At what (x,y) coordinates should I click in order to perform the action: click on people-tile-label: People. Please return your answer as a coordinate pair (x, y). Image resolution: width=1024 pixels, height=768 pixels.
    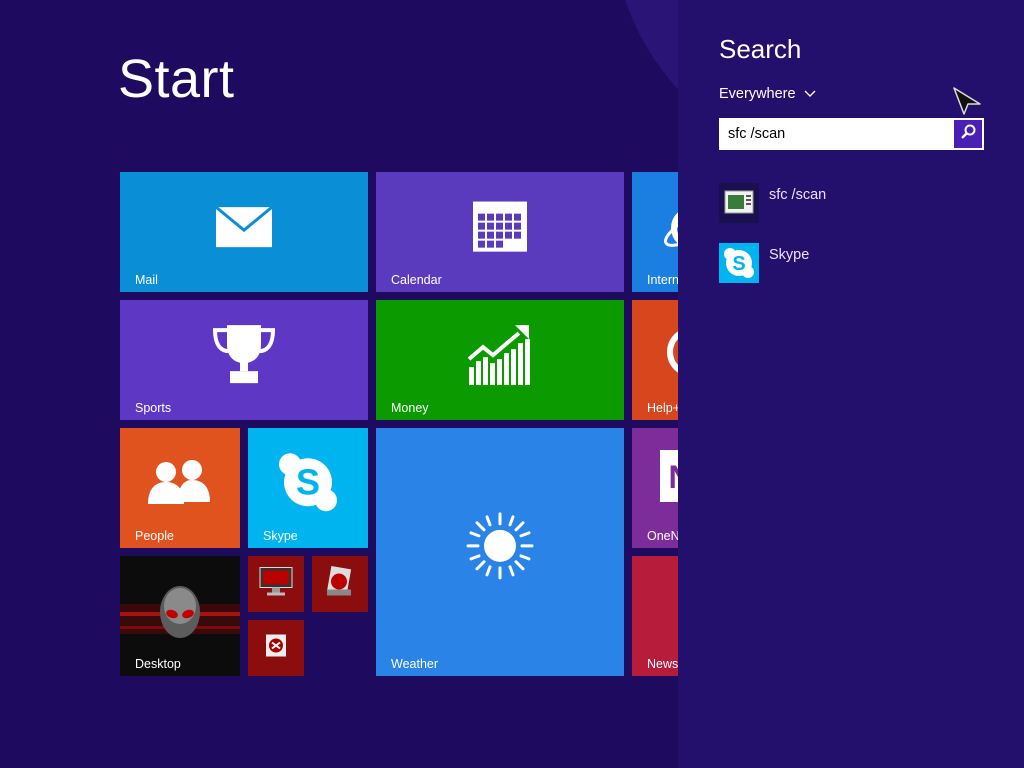
    Looking at the image, I should click on (154, 536).